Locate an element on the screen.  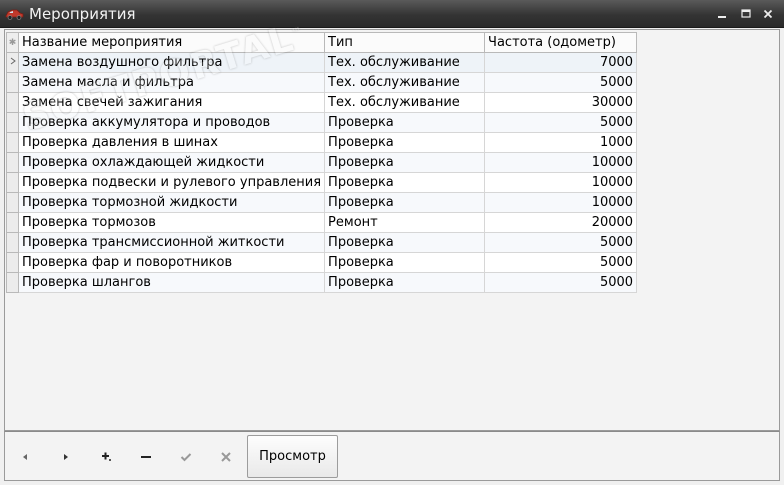
table-row: Проверка шлангов Проверка 5000 is located at coordinates (322, 282).